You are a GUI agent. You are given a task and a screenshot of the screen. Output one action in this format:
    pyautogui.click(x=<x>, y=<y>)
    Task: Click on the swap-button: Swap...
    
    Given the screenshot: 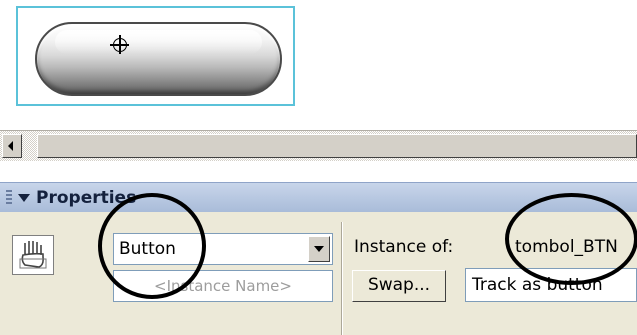 What is the action you would take?
    pyautogui.click(x=399, y=286)
    